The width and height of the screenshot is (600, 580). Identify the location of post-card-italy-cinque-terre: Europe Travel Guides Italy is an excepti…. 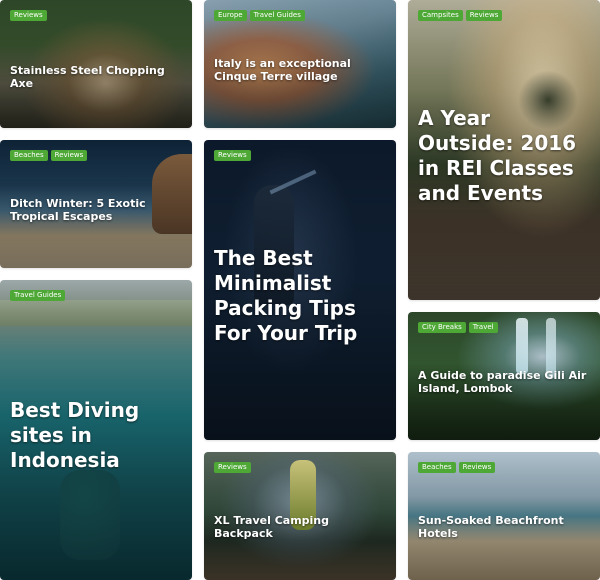
(300, 64).